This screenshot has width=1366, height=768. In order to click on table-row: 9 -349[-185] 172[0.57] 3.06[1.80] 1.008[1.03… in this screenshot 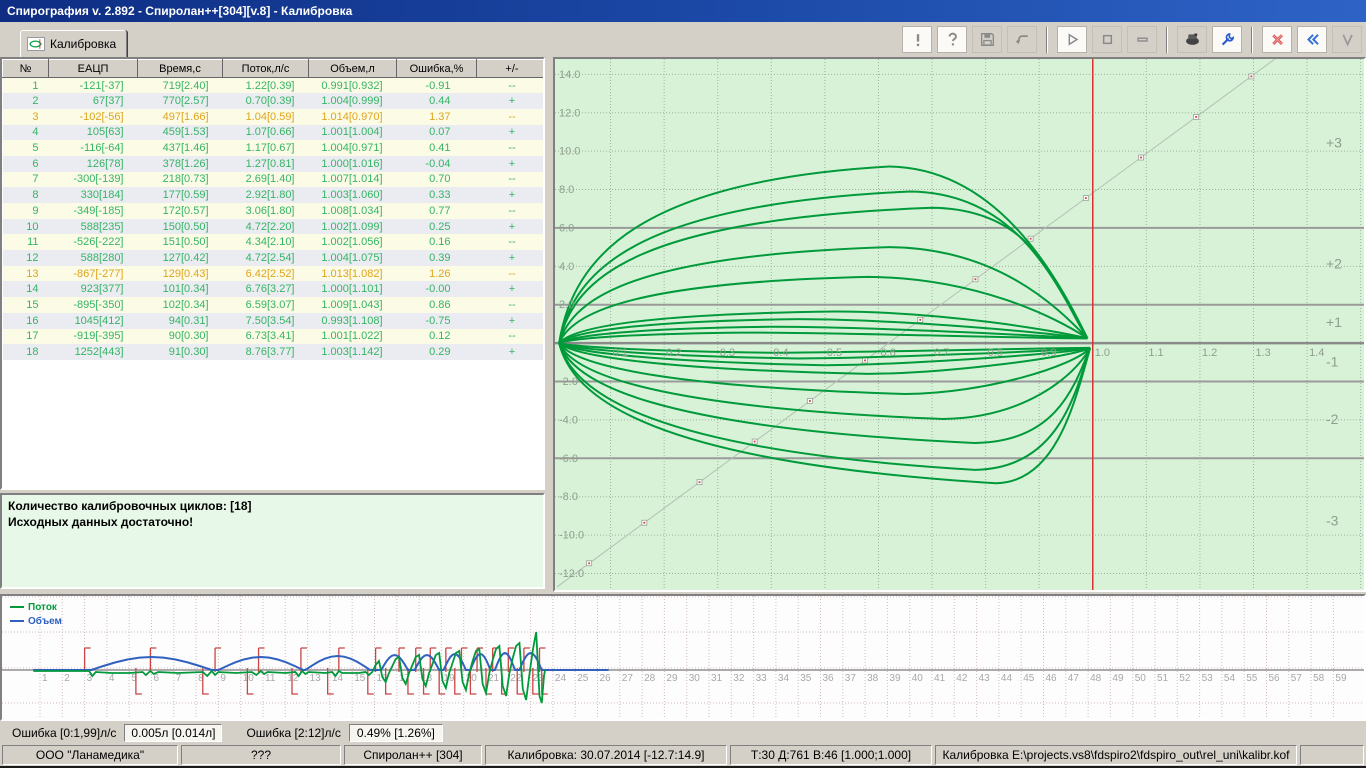, I will do `click(272, 211)`.